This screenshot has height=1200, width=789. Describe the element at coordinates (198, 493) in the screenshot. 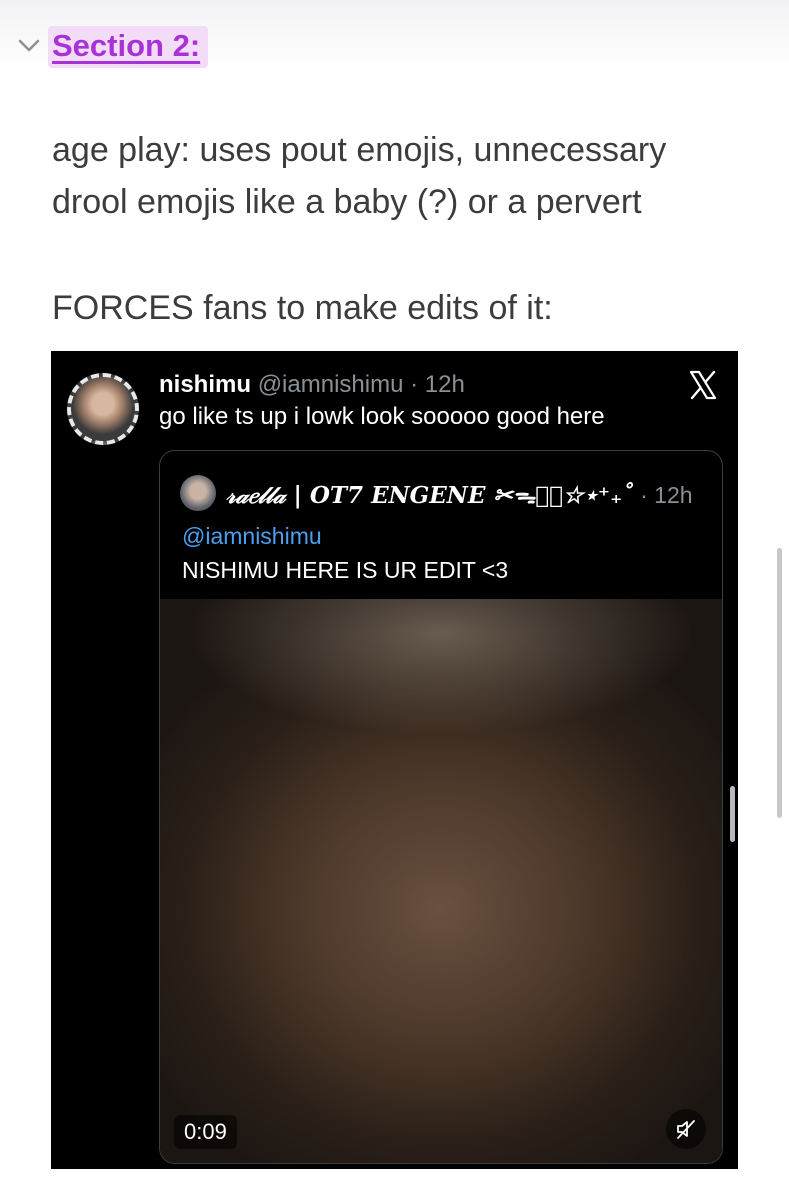

I see `quote-avatar` at that location.